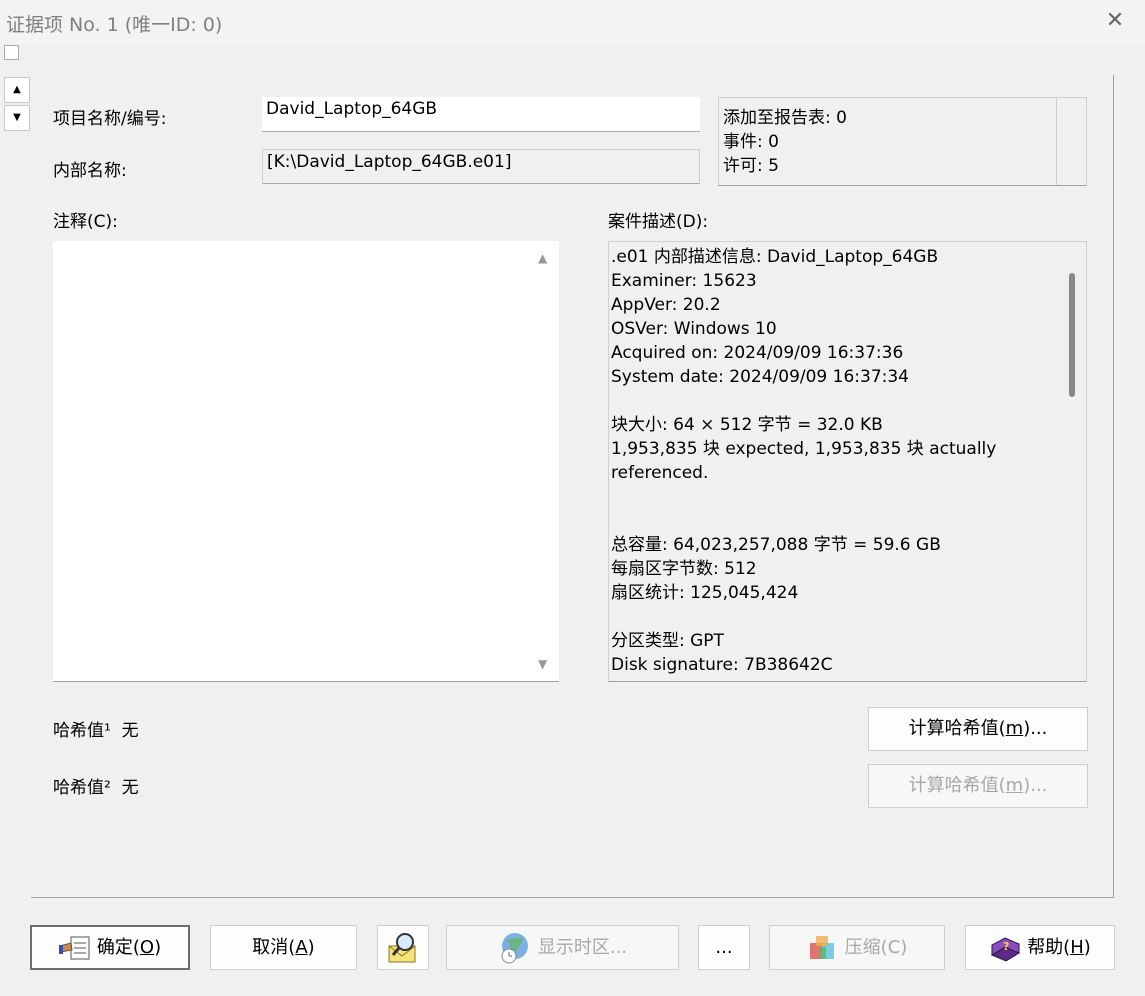  I want to click on magnifier-icon, so click(402, 948).